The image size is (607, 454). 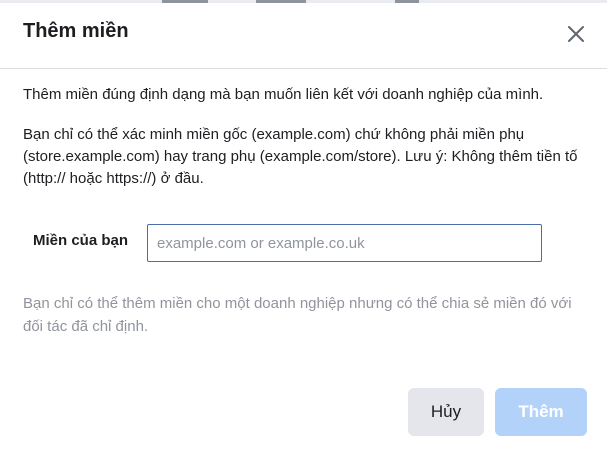 What do you see at coordinates (344, 243) in the screenshot?
I see `domain-input` at bounding box center [344, 243].